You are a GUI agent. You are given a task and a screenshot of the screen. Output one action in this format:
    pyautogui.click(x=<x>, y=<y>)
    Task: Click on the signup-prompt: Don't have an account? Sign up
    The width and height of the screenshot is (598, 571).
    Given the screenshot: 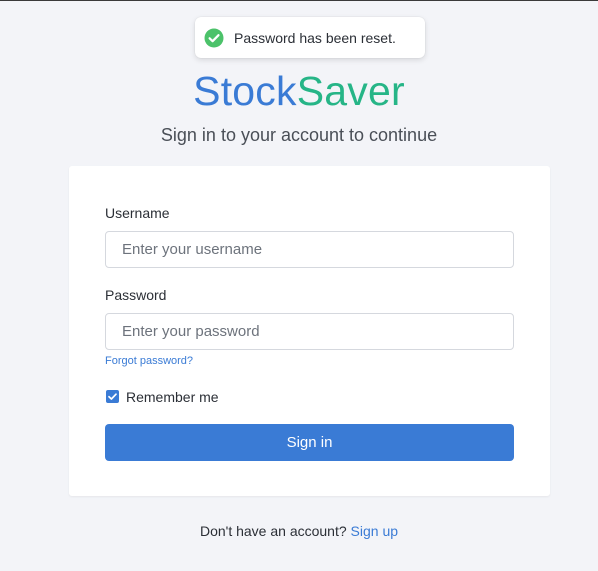 What is the action you would take?
    pyautogui.click(x=299, y=531)
    